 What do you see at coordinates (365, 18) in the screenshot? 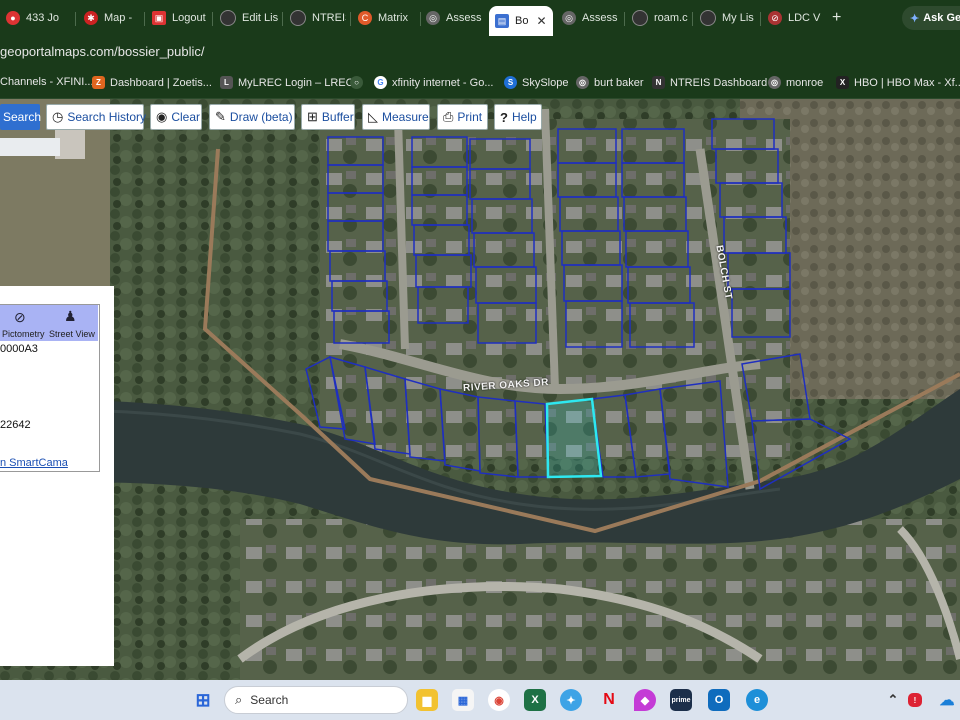
I see `tab-favicon-icon: C` at bounding box center [365, 18].